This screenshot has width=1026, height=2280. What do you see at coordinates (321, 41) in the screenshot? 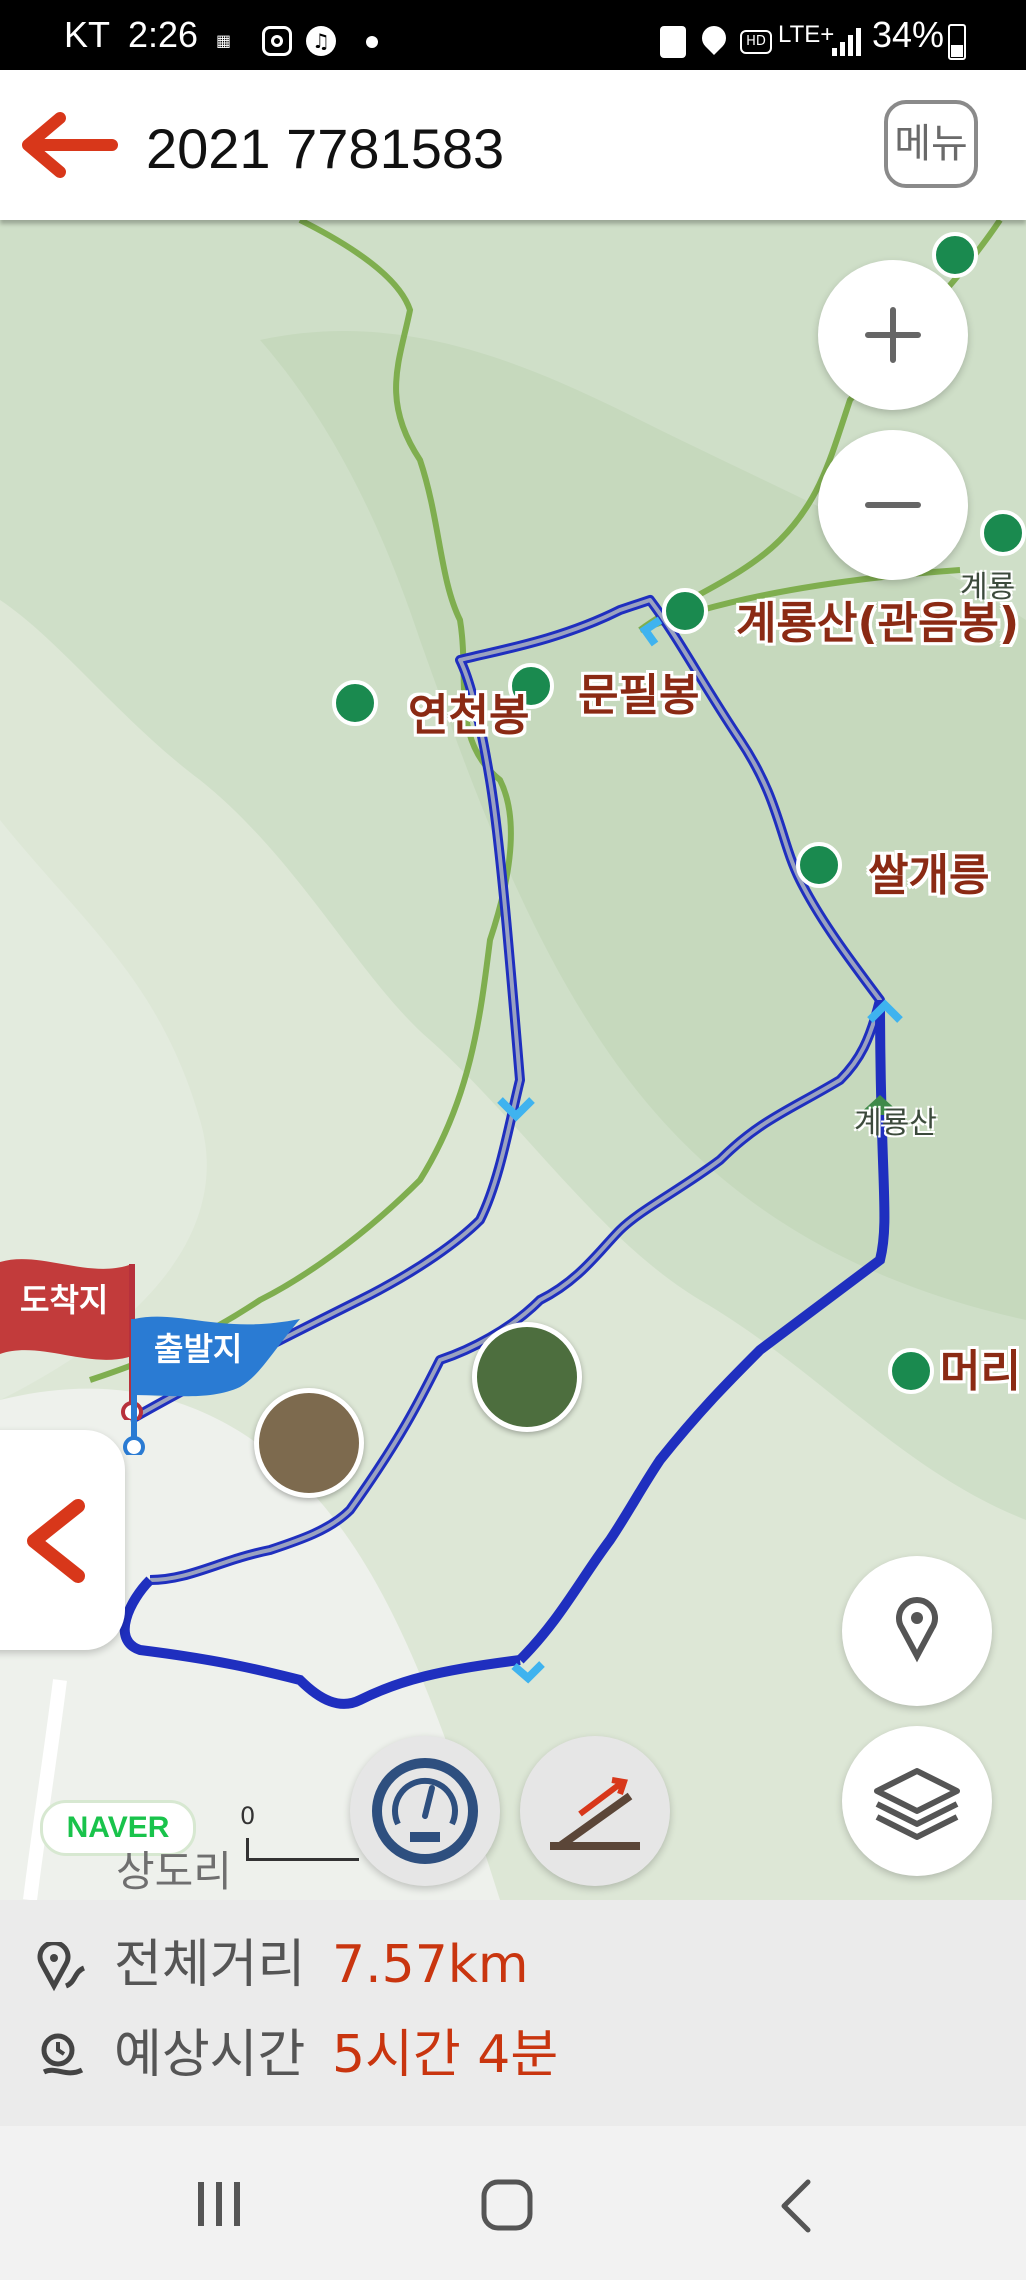
I see `music-icon: ♫` at bounding box center [321, 41].